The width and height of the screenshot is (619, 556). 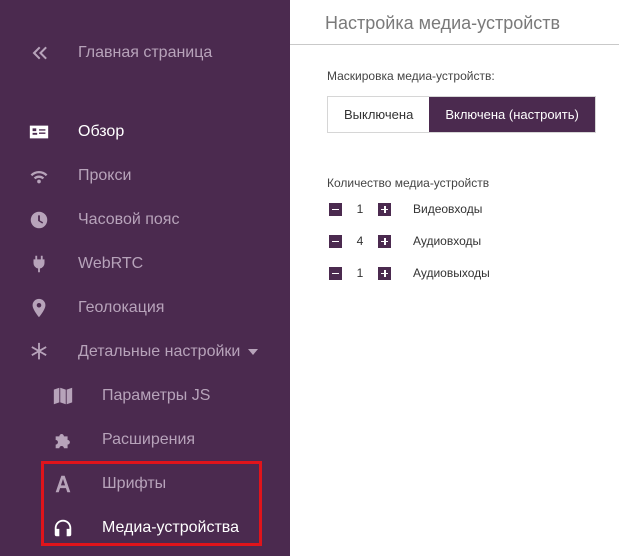 I want to click on device-row-video-inputs: 1 Видеовходы, so click(x=405, y=209).